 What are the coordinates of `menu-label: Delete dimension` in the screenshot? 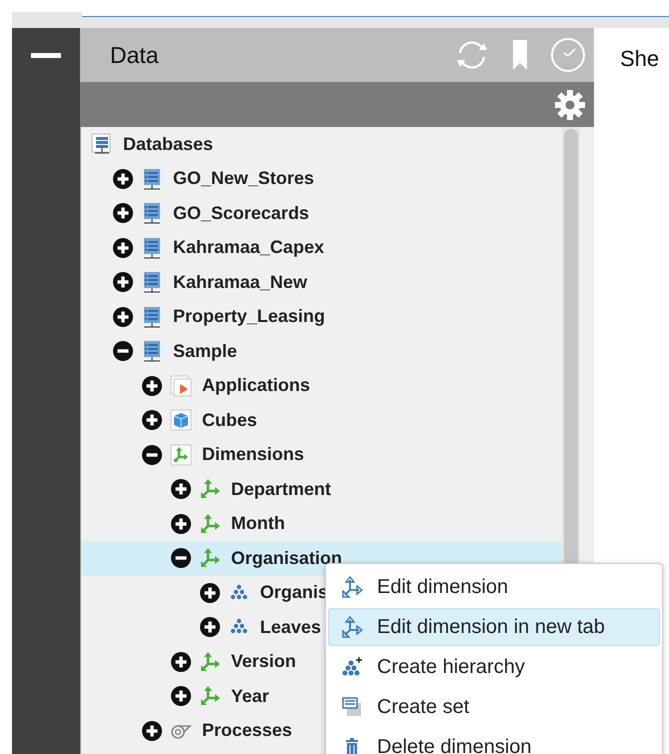 It's located at (454, 745).